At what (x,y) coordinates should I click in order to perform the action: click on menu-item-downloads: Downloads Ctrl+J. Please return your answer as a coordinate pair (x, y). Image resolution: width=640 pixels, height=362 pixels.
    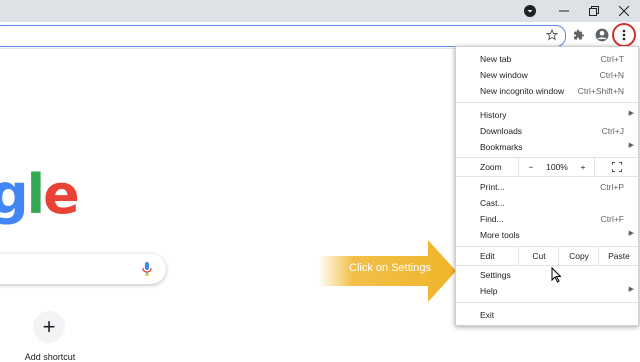
    Looking at the image, I should click on (547, 131).